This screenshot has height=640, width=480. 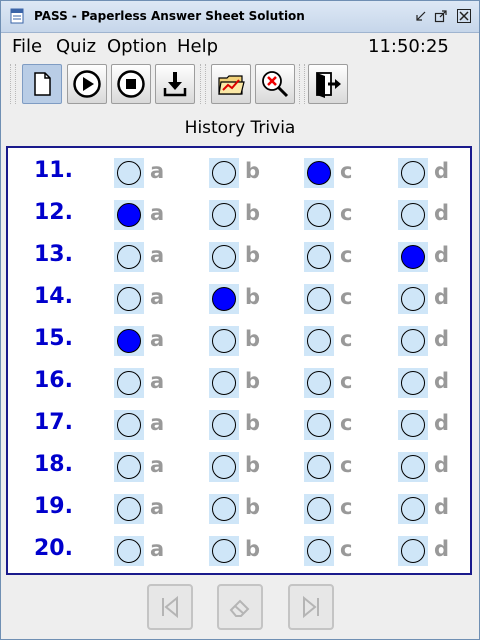 I want to click on question-number: 16., so click(x=53, y=380).